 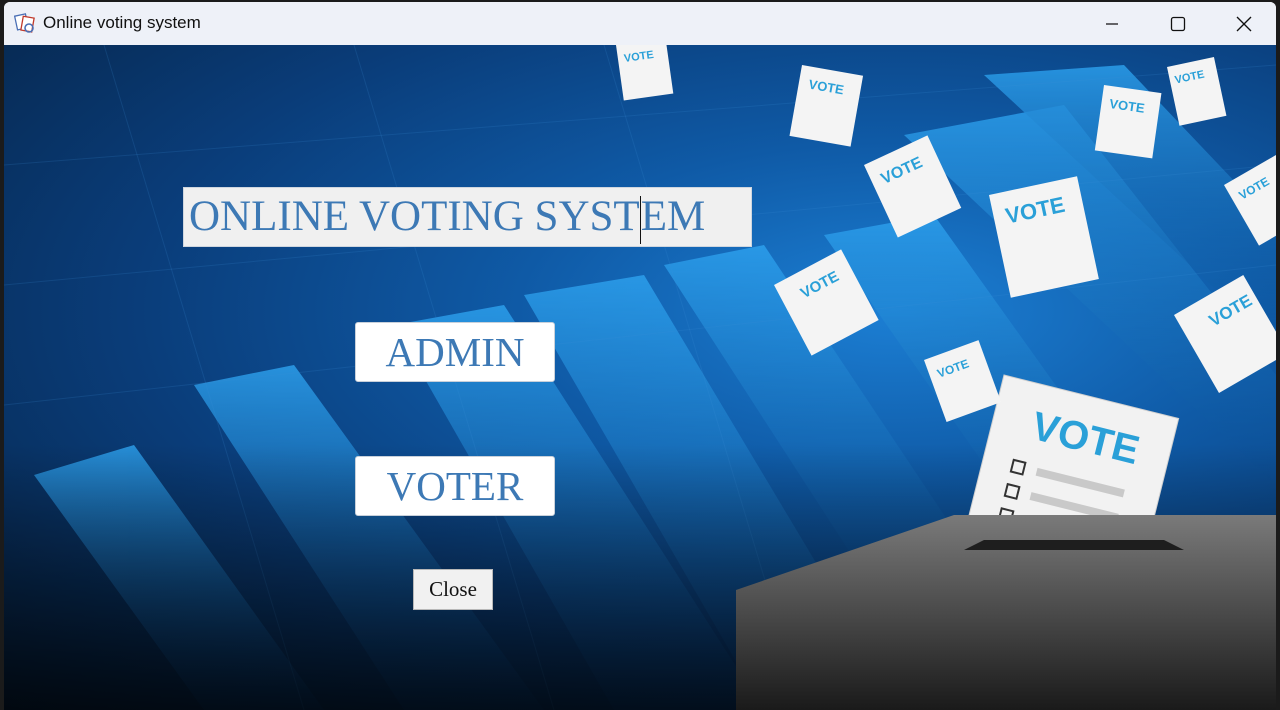 I want to click on window-title: Online voting system, so click(x=122, y=22).